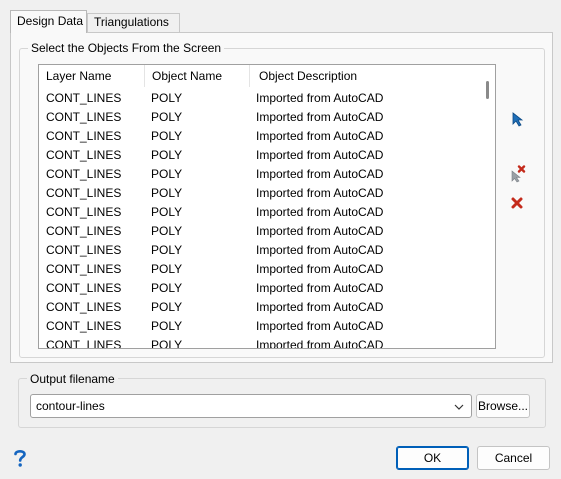 This screenshot has height=479, width=561. What do you see at coordinates (70, 406) in the screenshot?
I see `output-filename-value: contour-lines` at bounding box center [70, 406].